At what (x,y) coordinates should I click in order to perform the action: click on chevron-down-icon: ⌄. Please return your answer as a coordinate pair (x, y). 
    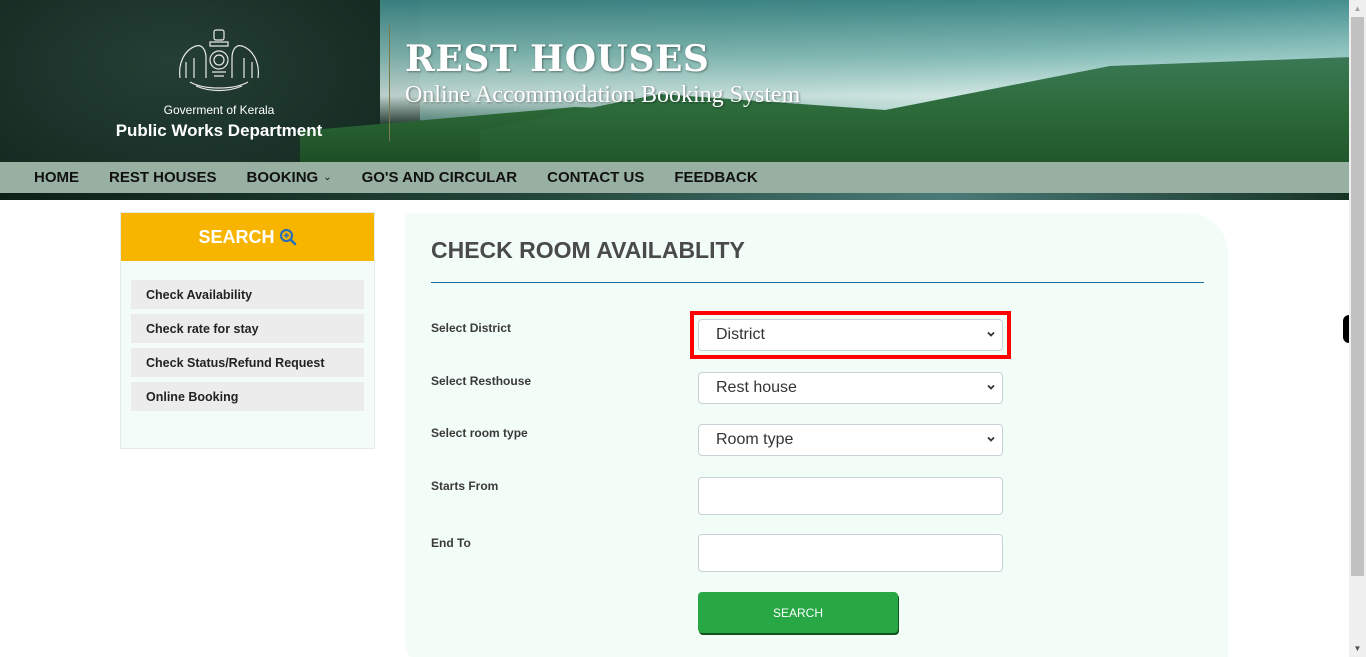
    Looking at the image, I should click on (327, 177).